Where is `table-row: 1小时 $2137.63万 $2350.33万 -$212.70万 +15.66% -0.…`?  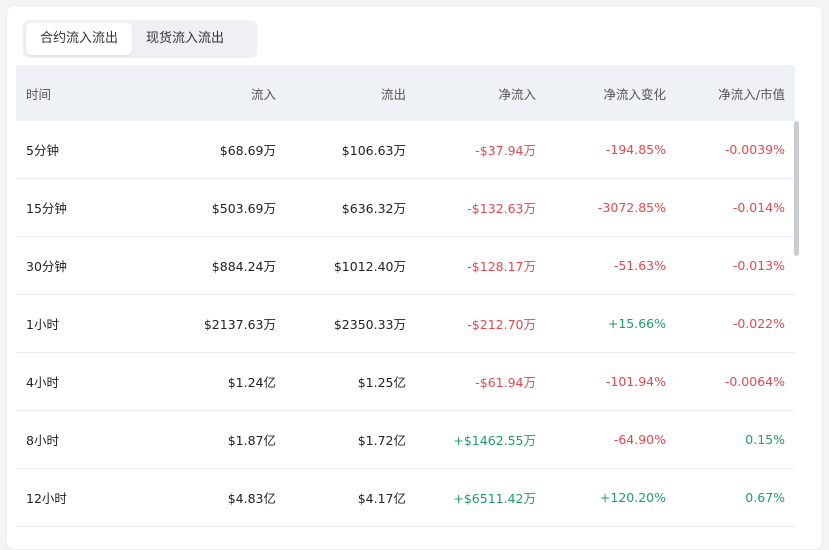
table-row: 1小时 $2137.63万 $2350.33万 -$212.70万 +15.66% -0.… is located at coordinates (405, 324).